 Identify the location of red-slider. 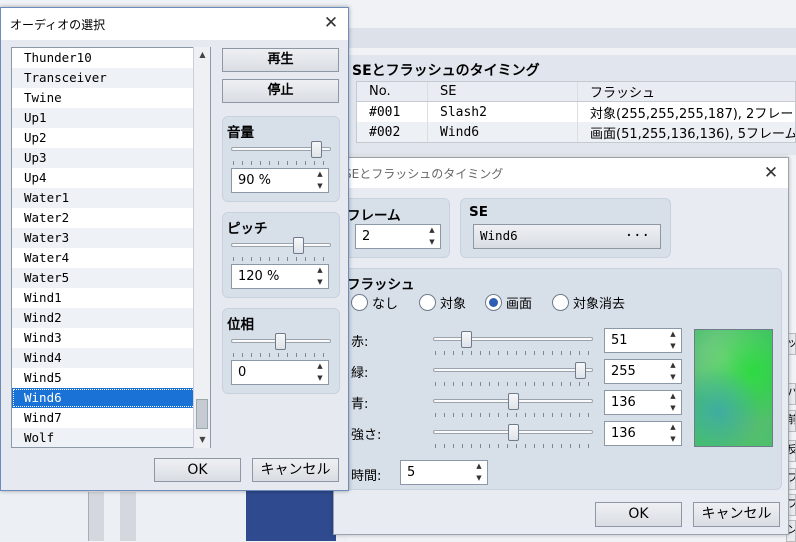
(513, 343).